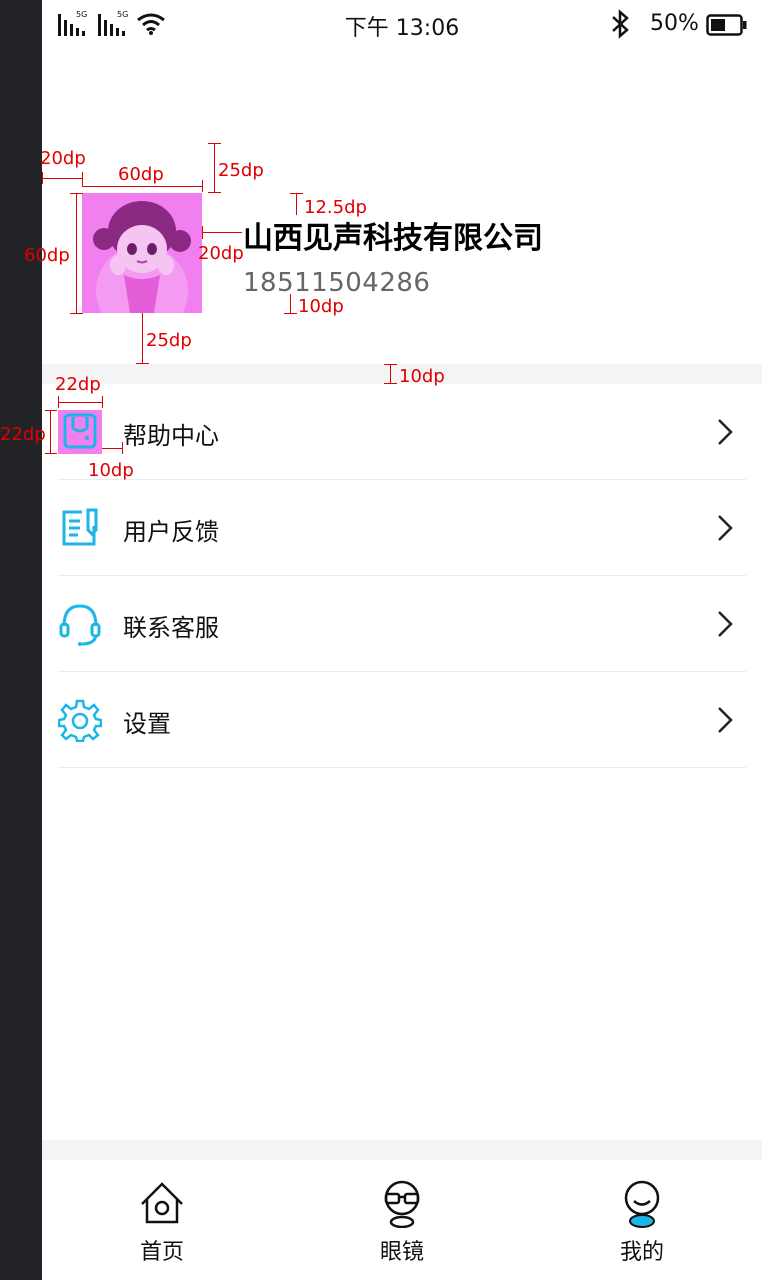  I want to click on menu-separator, so click(402, 767).